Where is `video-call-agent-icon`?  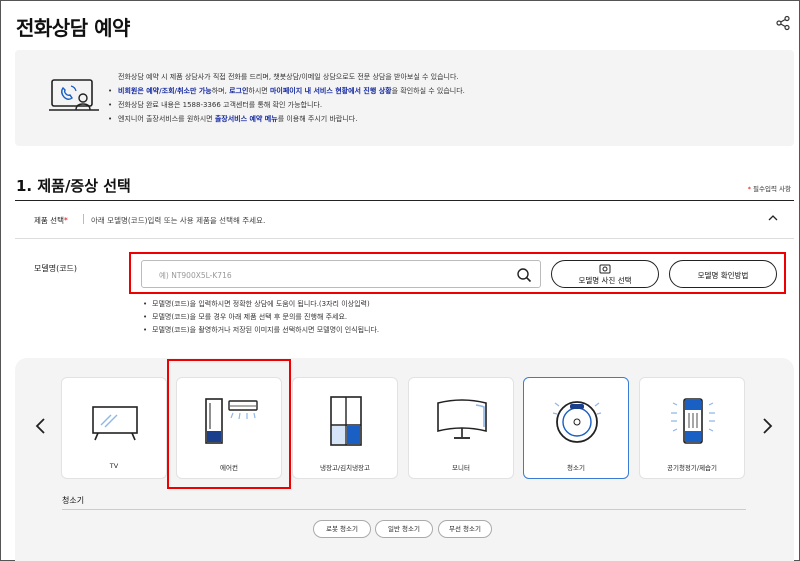 video-call-agent-icon is located at coordinates (74, 95).